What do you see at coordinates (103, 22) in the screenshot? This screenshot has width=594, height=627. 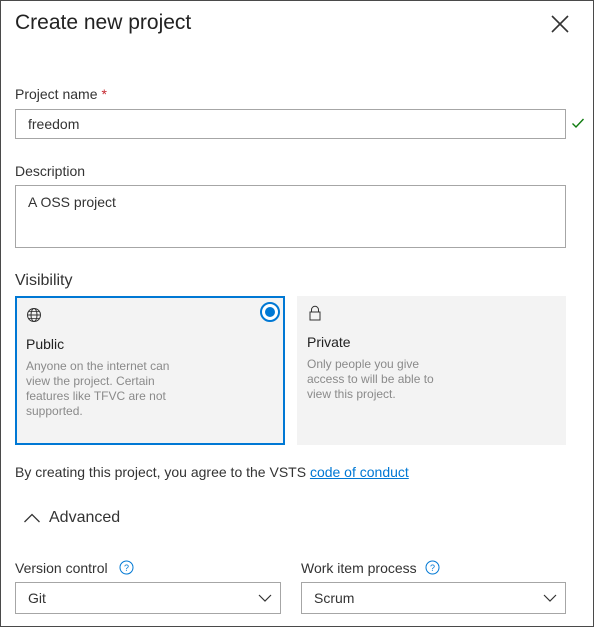 I see `dialog-title: Create new project` at bounding box center [103, 22].